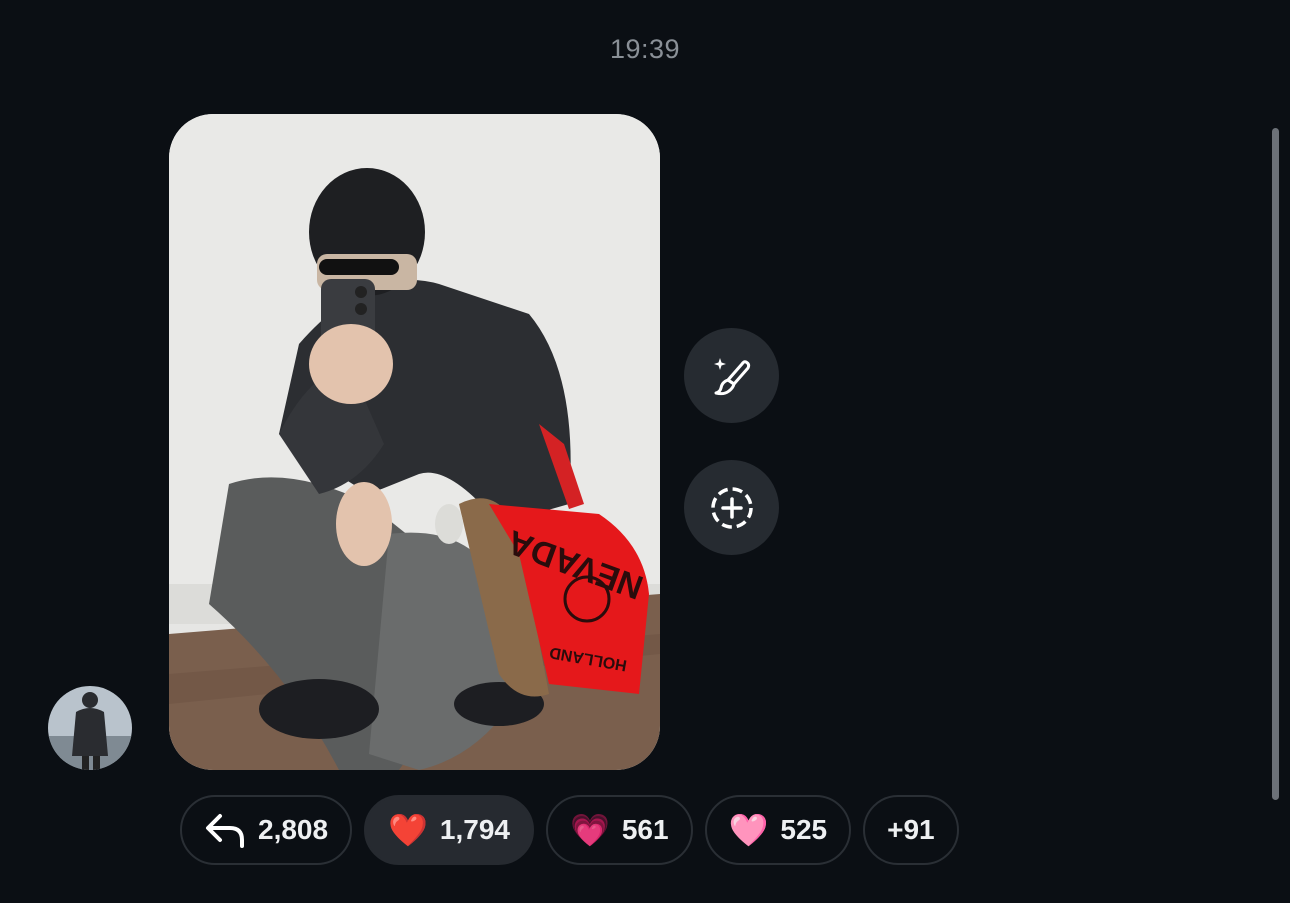  Describe the element at coordinates (804, 829) in the screenshot. I see `pink-heart-count: 525` at that location.